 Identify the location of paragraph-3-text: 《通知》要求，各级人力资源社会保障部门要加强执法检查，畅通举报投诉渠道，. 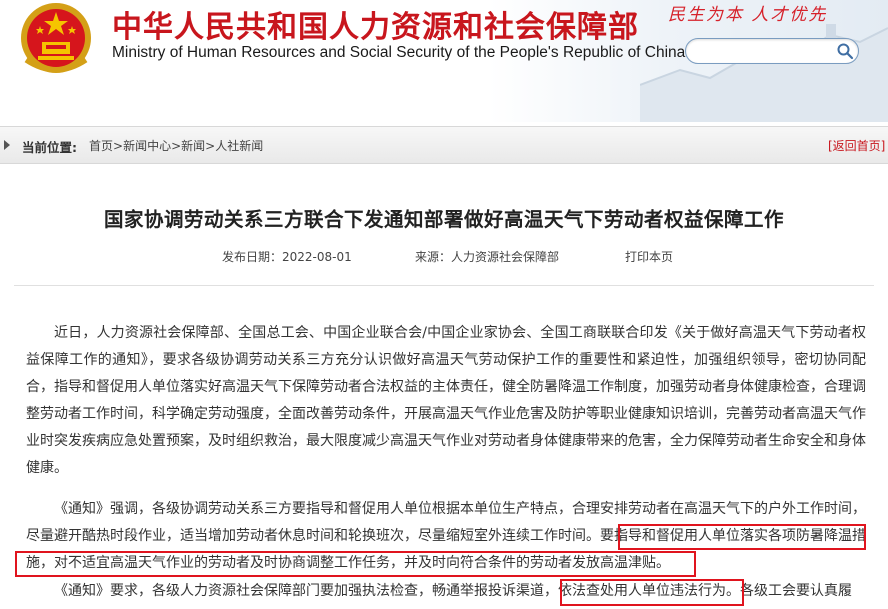
(306, 591).